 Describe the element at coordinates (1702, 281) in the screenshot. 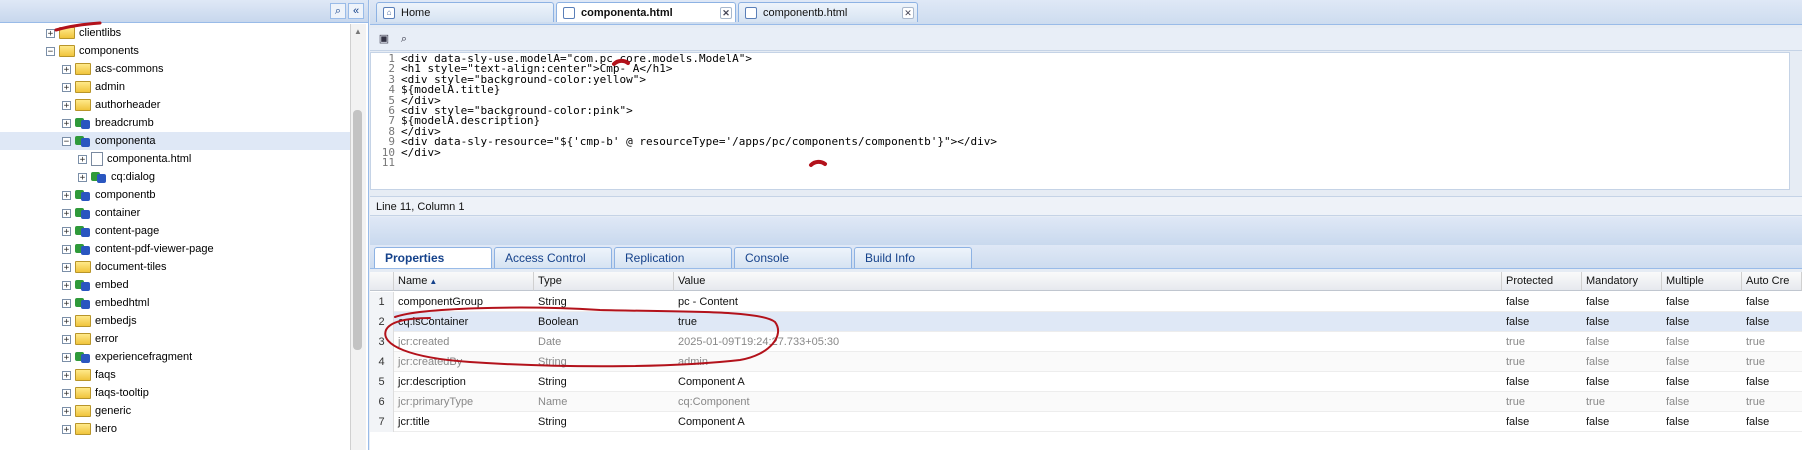

I see `column-header-multiple: Multiple` at that location.